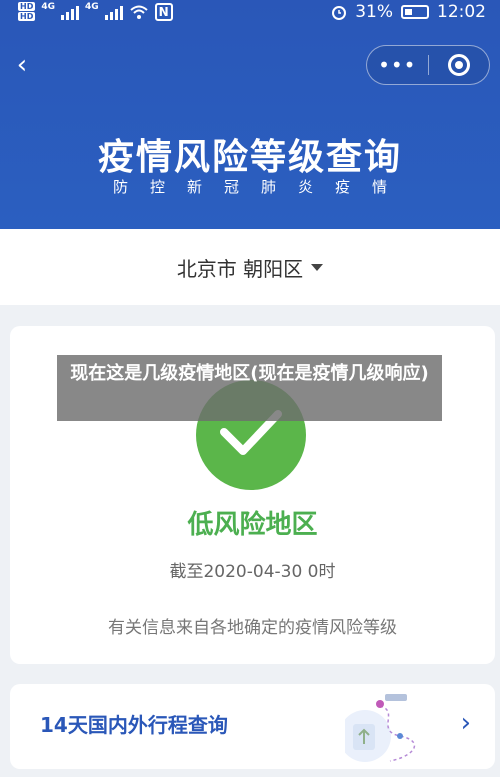 This screenshot has height=777, width=500. What do you see at coordinates (134, 725) in the screenshot?
I see `trip-query-label: 14天国内外行程查询` at bounding box center [134, 725].